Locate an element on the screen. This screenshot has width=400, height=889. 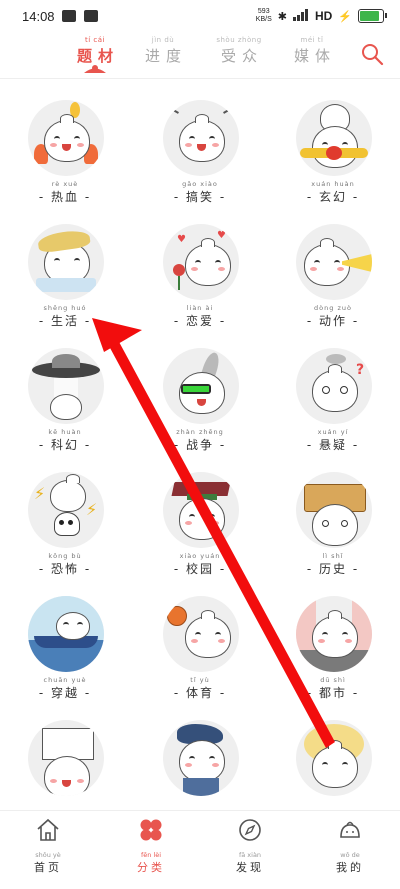
book-bun-icon is located at coordinates (66, 758).